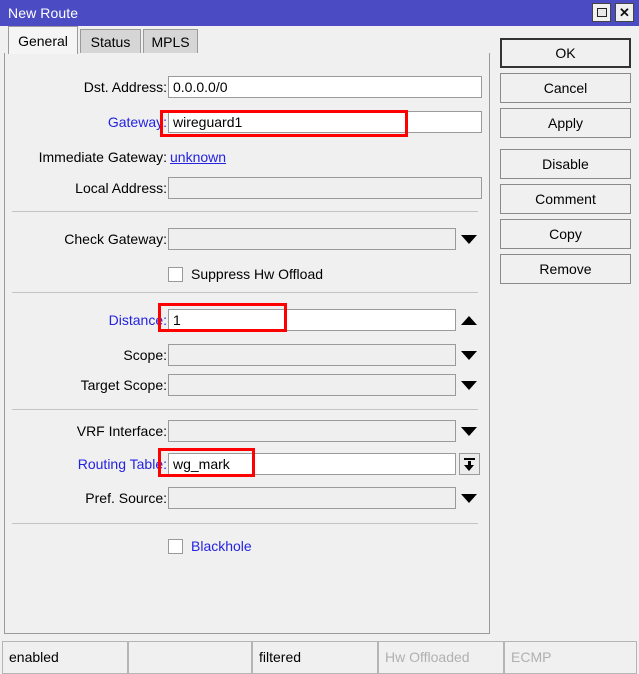 Image resolution: width=639 pixels, height=674 pixels. I want to click on check-gateway-chevron-down-icon, so click(469, 239).